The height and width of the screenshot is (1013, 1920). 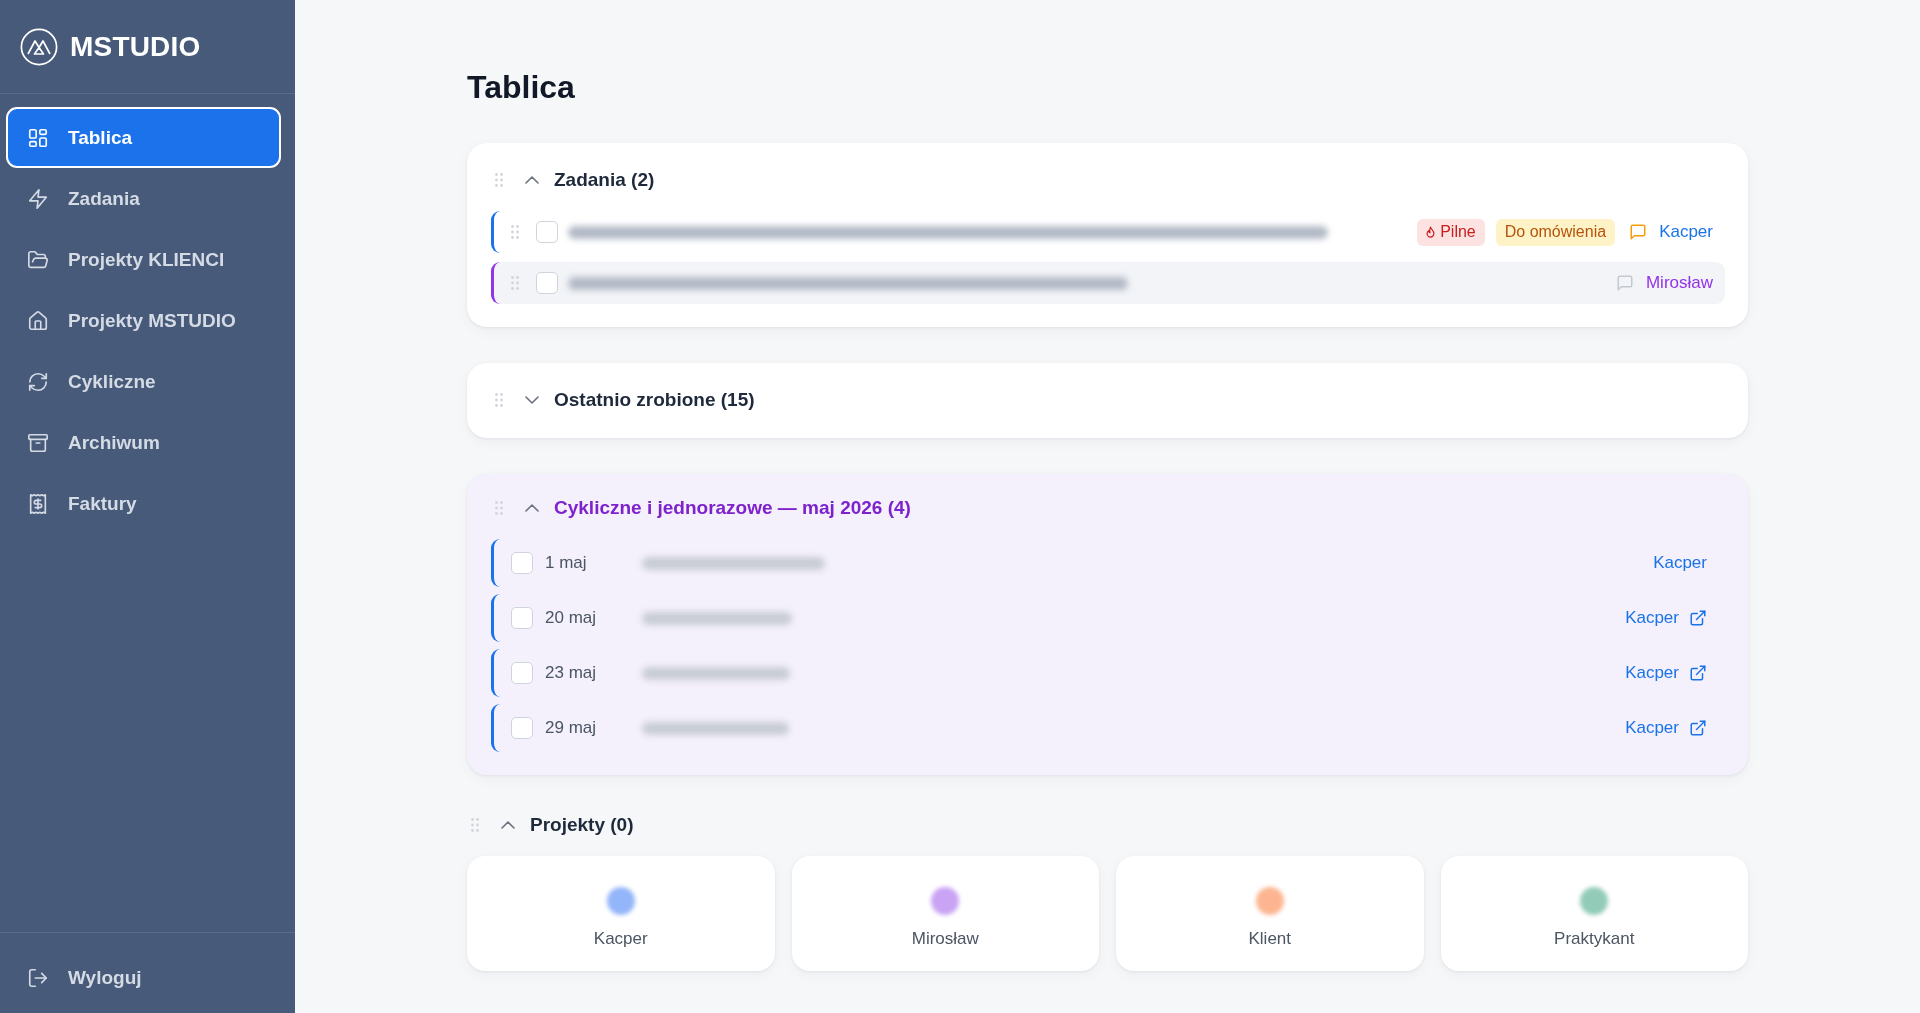 I want to click on person-card: Klient, so click(x=1270, y=913).